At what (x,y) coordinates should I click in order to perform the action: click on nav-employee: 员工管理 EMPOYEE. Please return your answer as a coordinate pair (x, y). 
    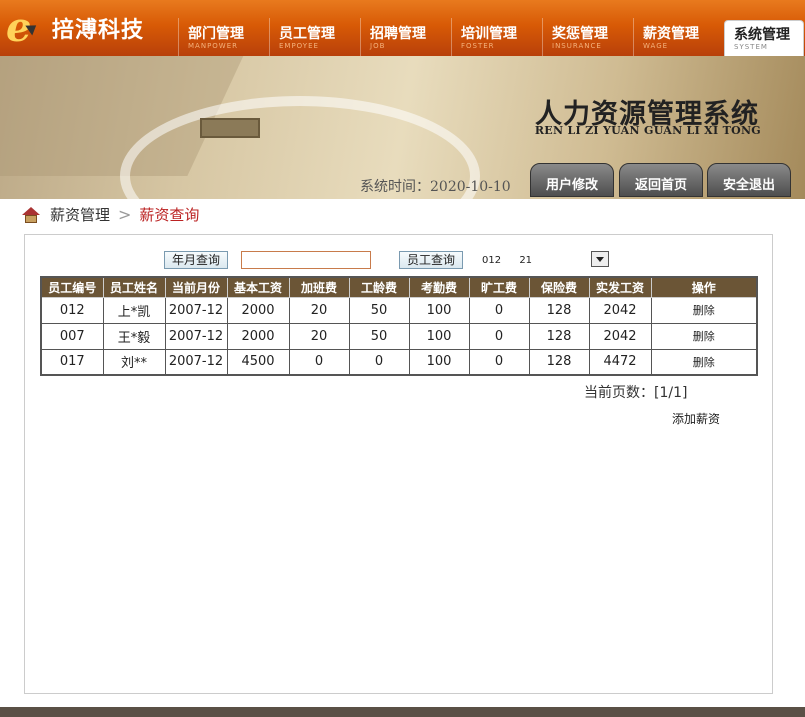
    Looking at the image, I should click on (314, 37).